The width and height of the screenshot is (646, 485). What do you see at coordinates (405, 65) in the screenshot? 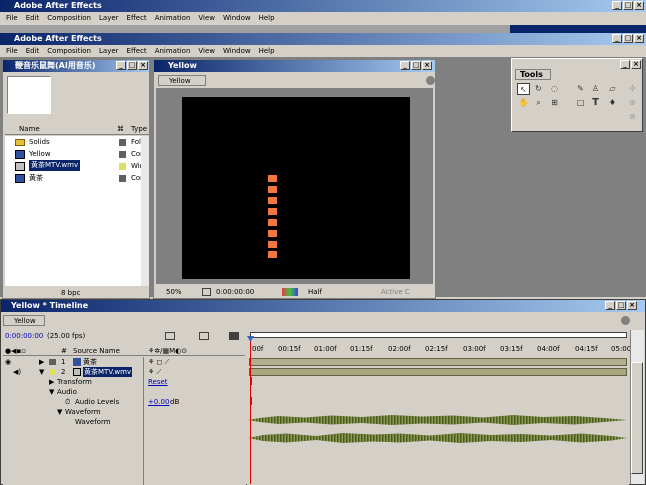
I see `comp-minimize-button: _` at bounding box center [405, 65].